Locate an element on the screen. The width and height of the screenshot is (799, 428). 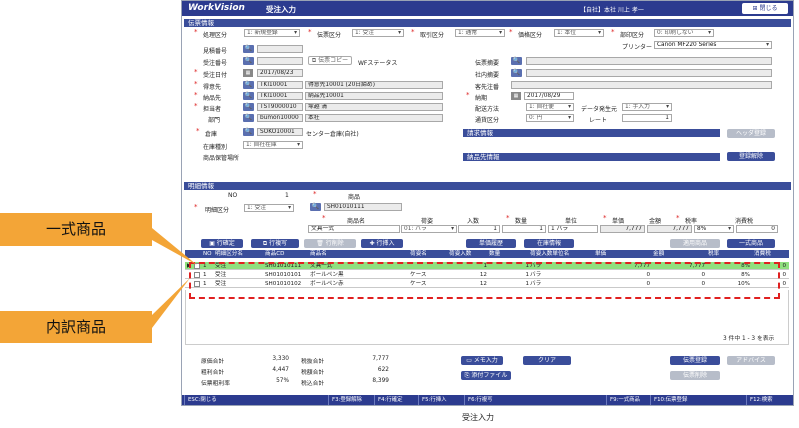
figure-caption: 受注入力 is located at coordinates (478, 417).